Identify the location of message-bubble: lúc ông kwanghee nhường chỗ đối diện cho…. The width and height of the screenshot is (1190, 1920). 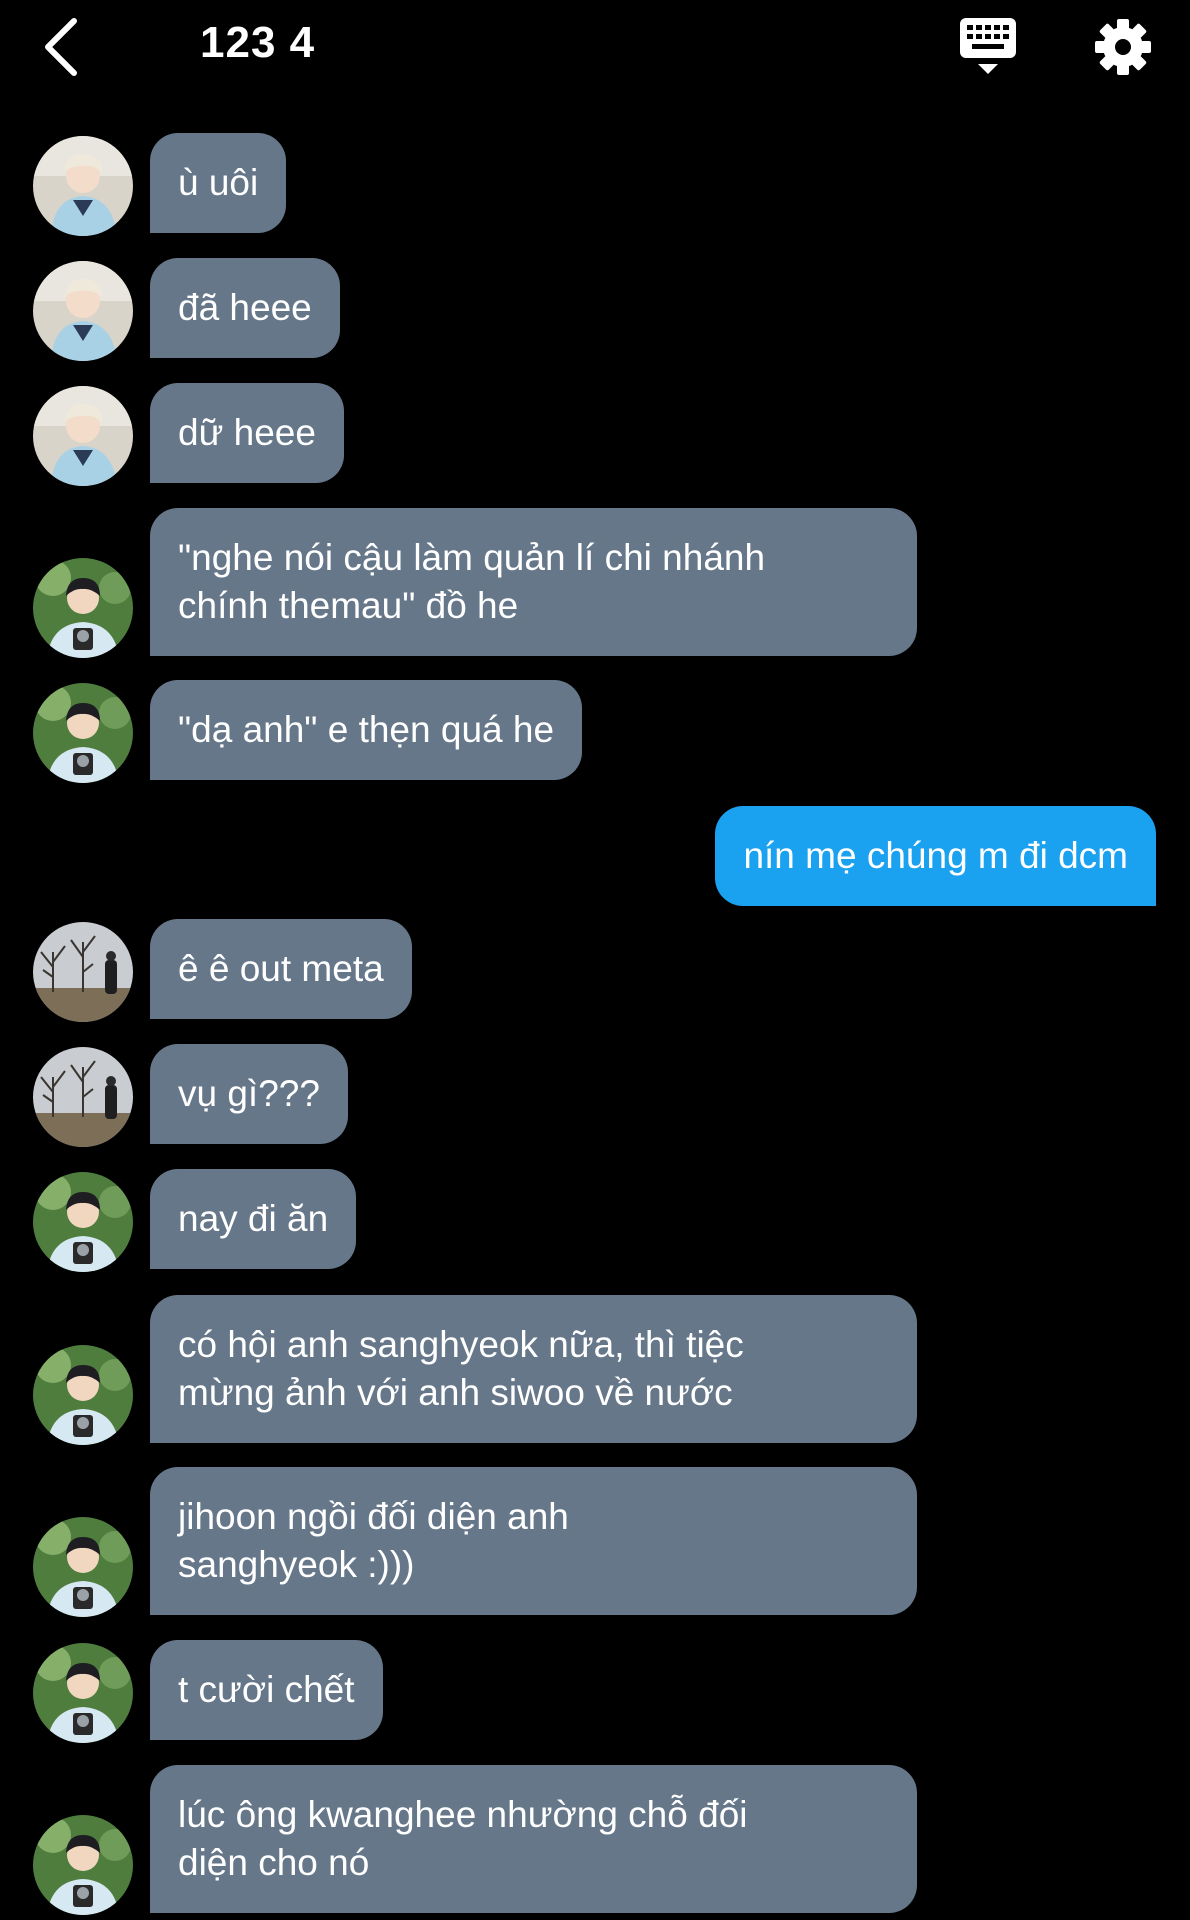
(533, 1839).